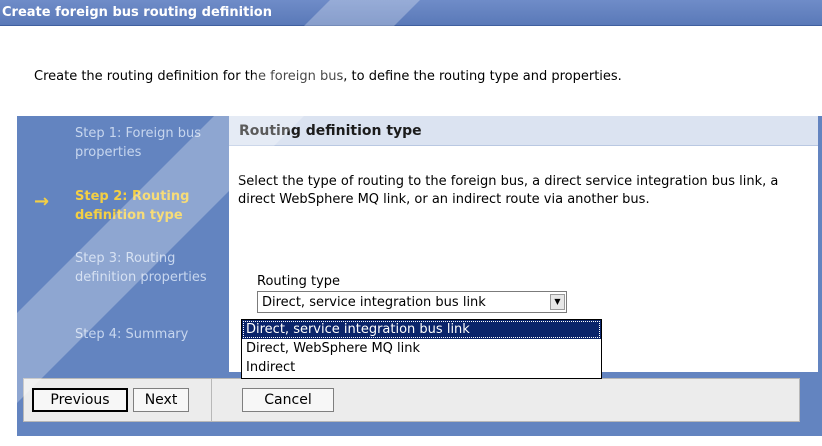 The width and height of the screenshot is (822, 446). I want to click on section-title: Routing definition type, so click(523, 131).